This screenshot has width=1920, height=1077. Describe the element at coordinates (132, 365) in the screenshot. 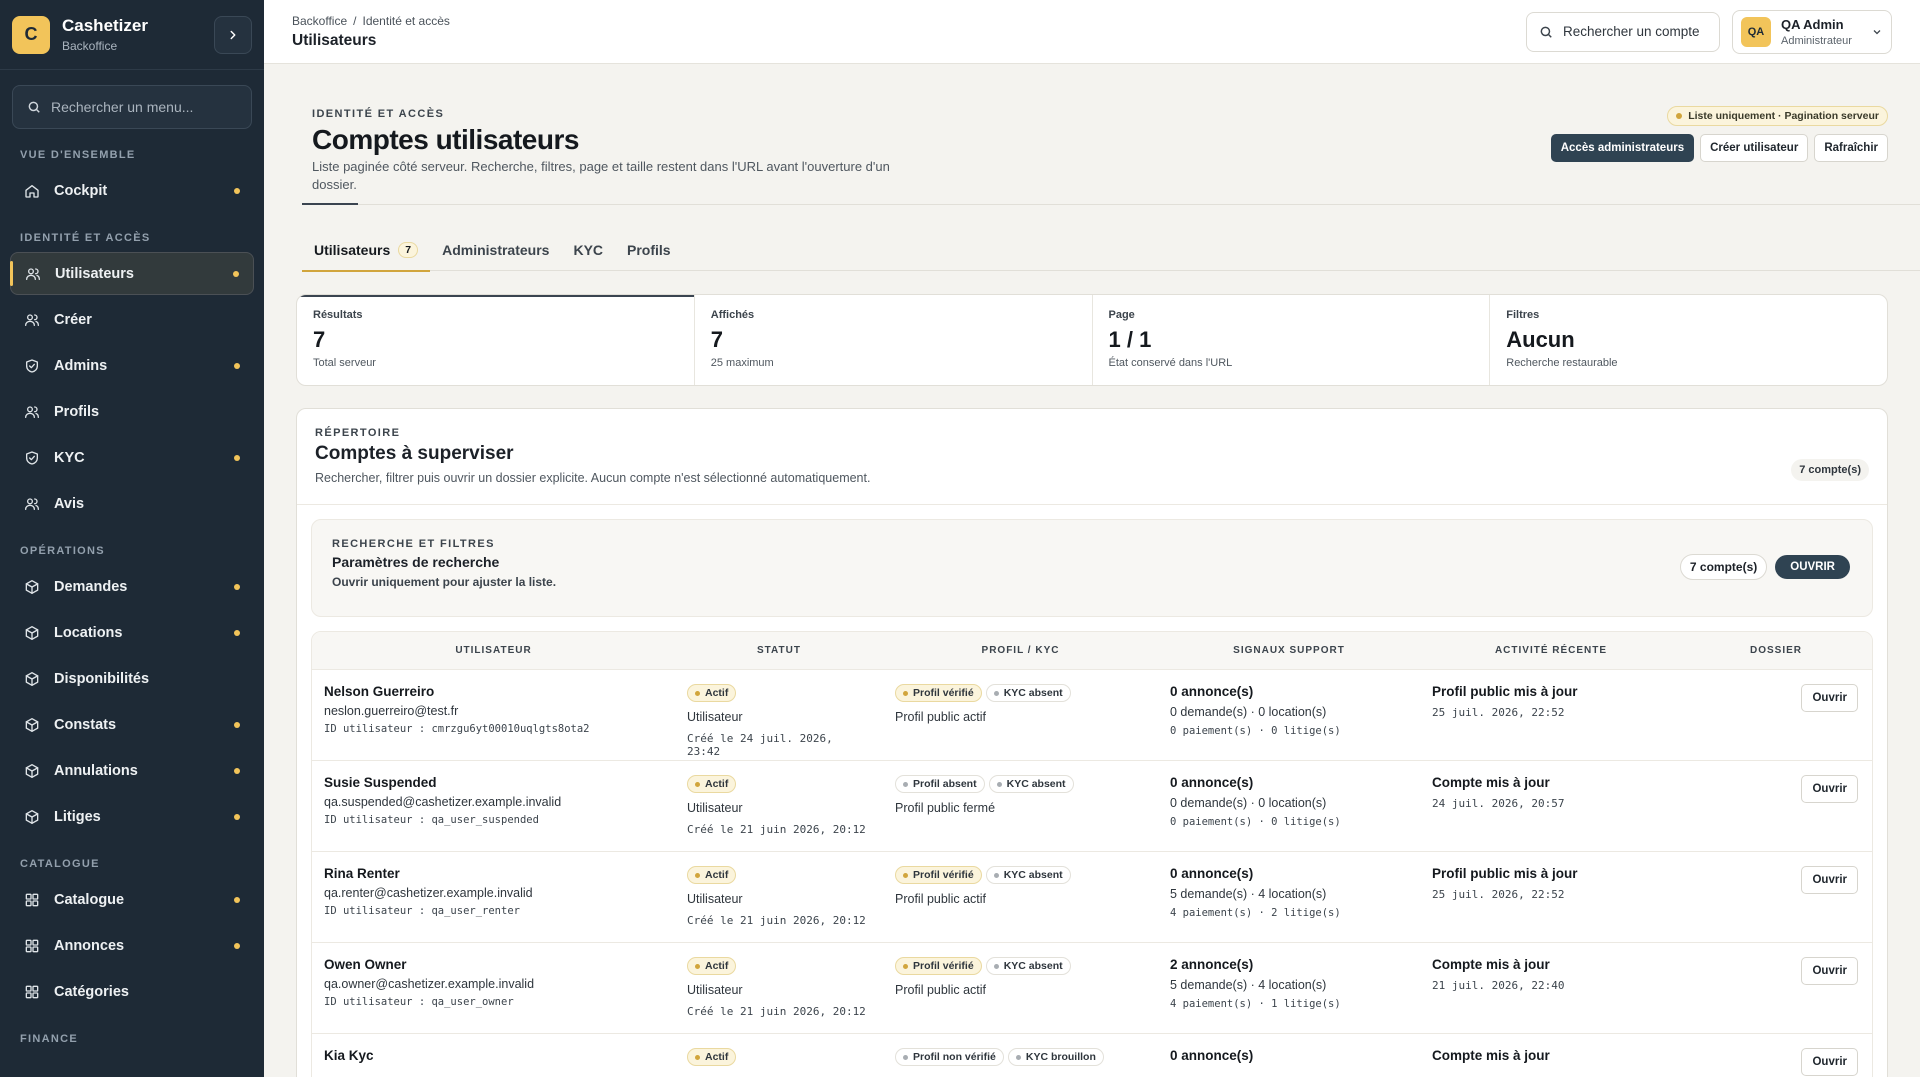

I see `sidebar-item-admins: Admins` at that location.